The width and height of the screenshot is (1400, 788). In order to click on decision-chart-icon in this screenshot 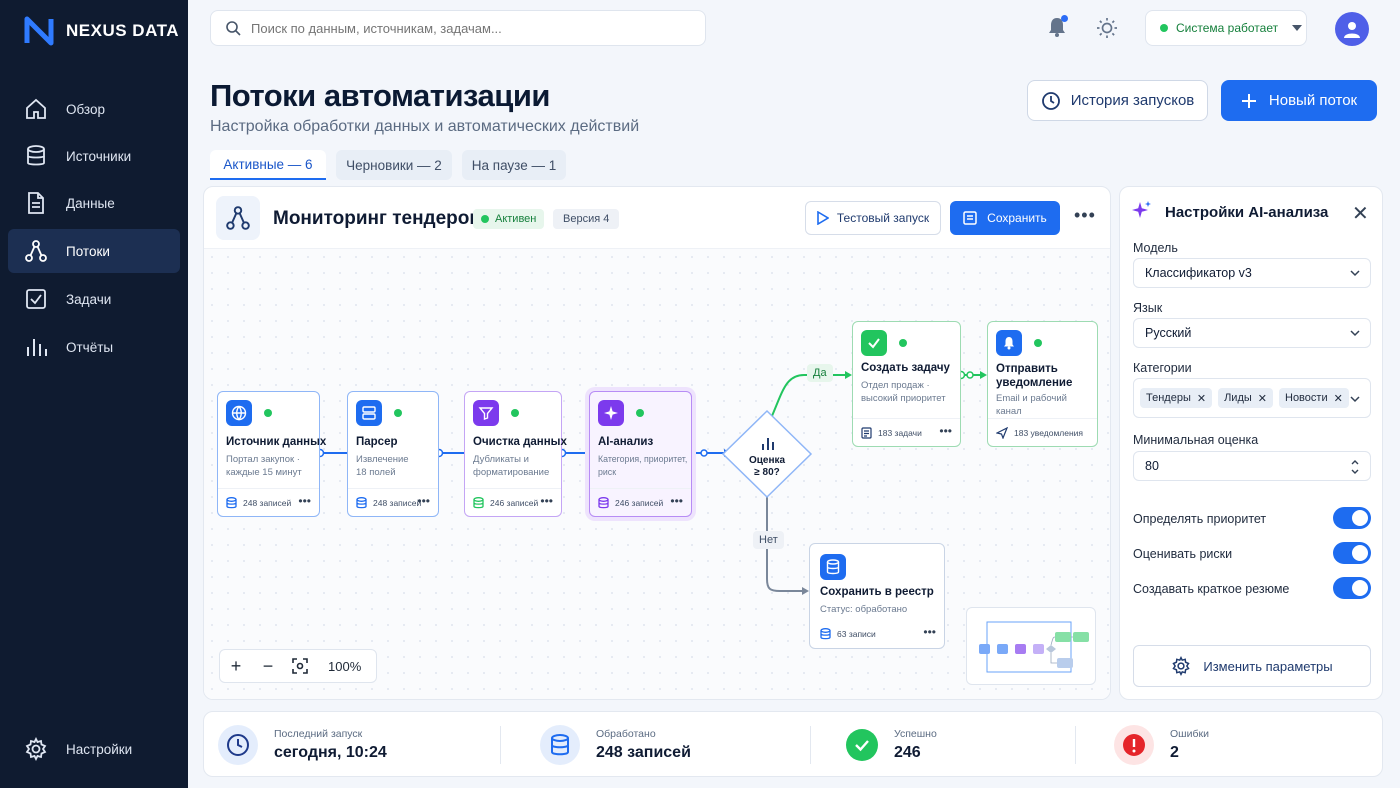, I will do `click(768, 444)`.